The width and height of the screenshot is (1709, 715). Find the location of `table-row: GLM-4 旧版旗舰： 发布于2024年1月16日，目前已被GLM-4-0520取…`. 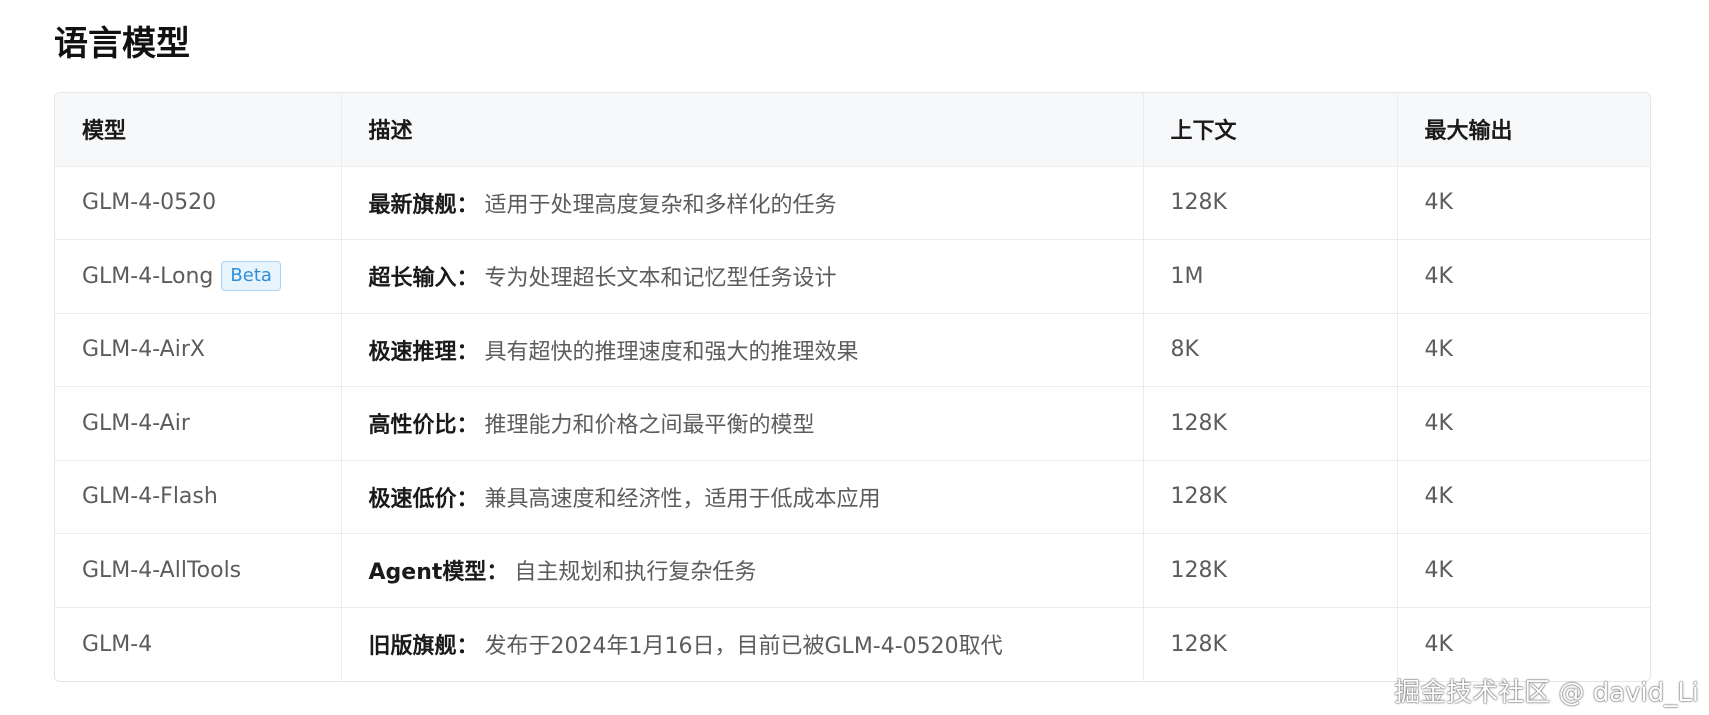

table-row: GLM-4 旧版旗舰： 发布于2024年1月16日，目前已被GLM-4-0520取… is located at coordinates (852, 644).